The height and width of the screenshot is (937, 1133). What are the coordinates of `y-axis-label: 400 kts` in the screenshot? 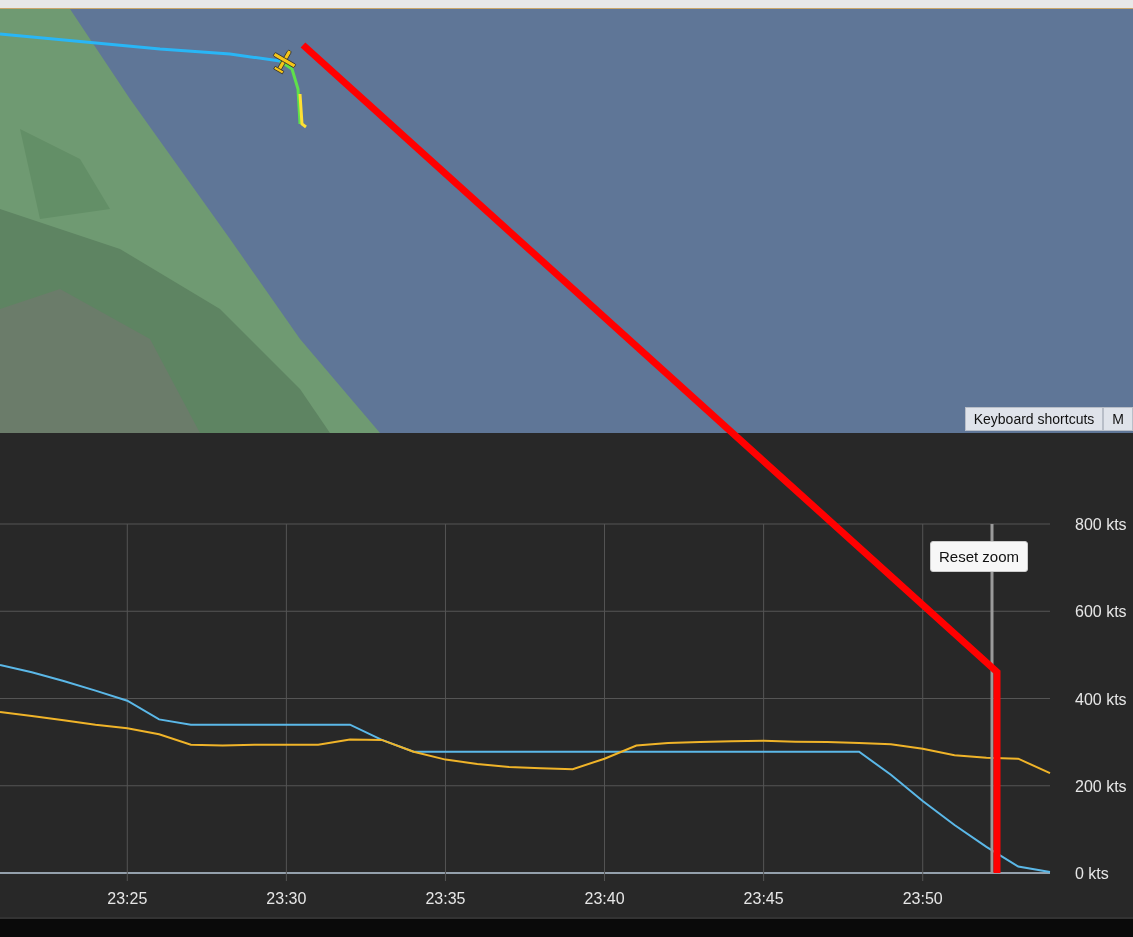 It's located at (1101, 699).